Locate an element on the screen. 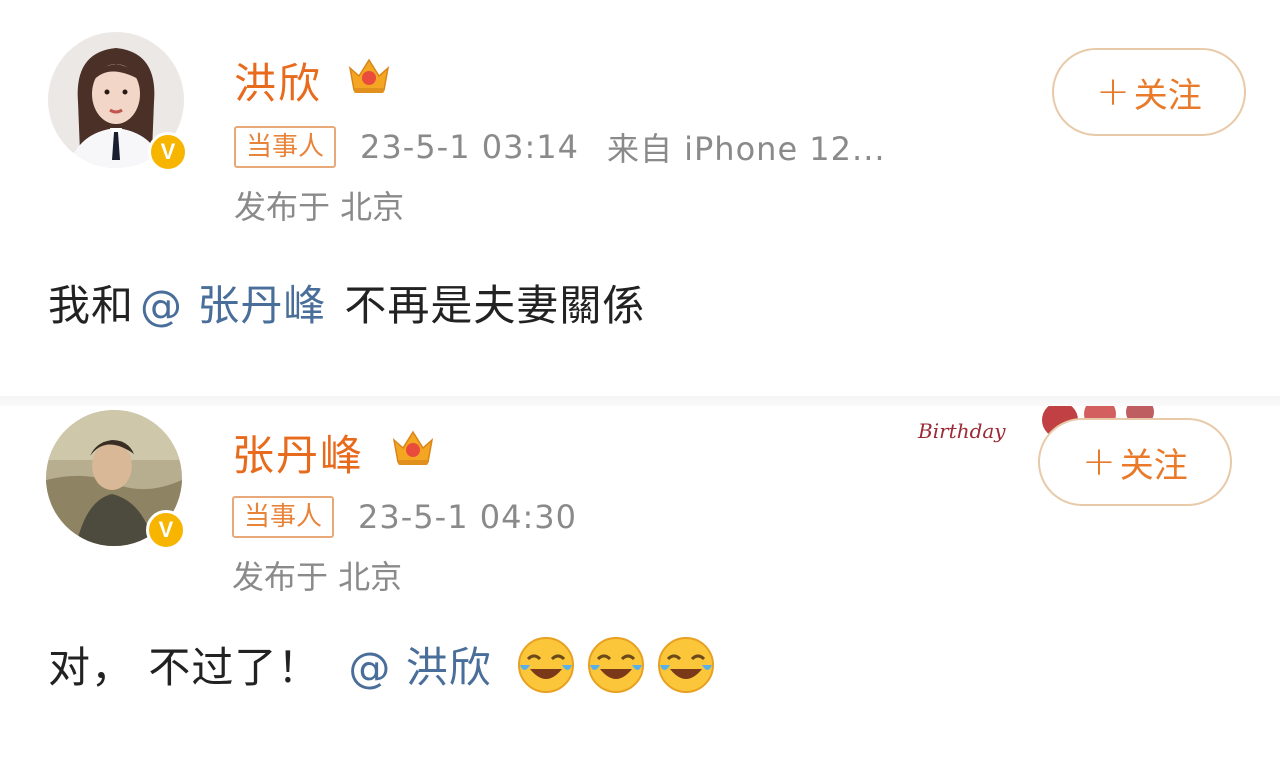  meta-row: 当事人 23-5-1 04:30 is located at coordinates (418, 517).